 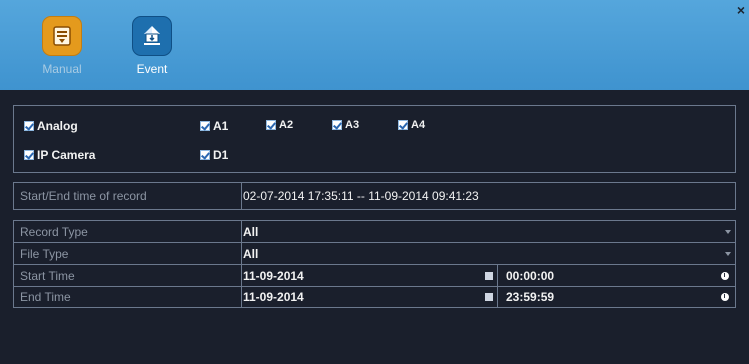 I want to click on start-date-field: 11-09-2014, so click(x=366, y=275).